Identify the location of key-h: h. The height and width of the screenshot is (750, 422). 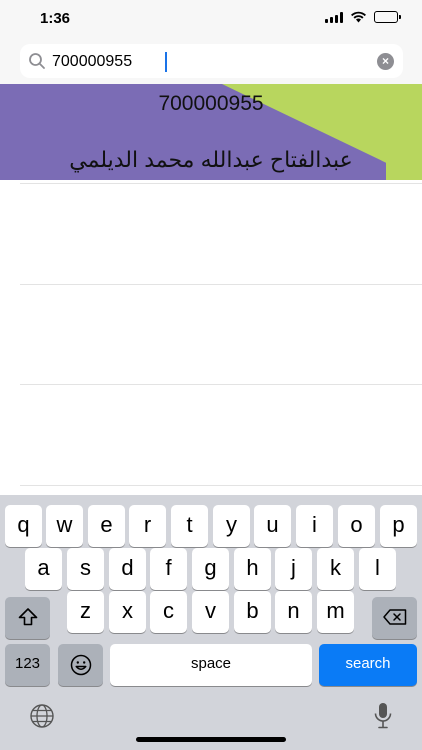
(252, 569).